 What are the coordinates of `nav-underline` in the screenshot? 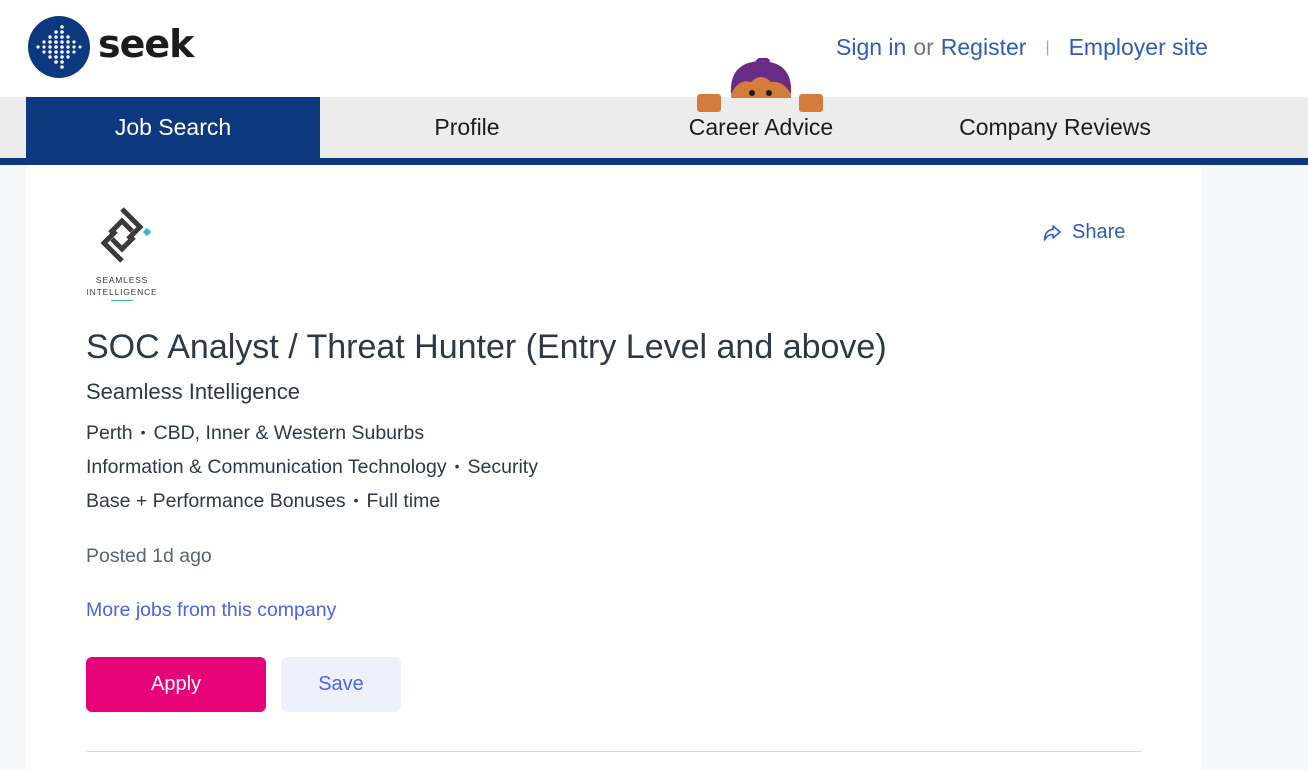 It's located at (654, 161).